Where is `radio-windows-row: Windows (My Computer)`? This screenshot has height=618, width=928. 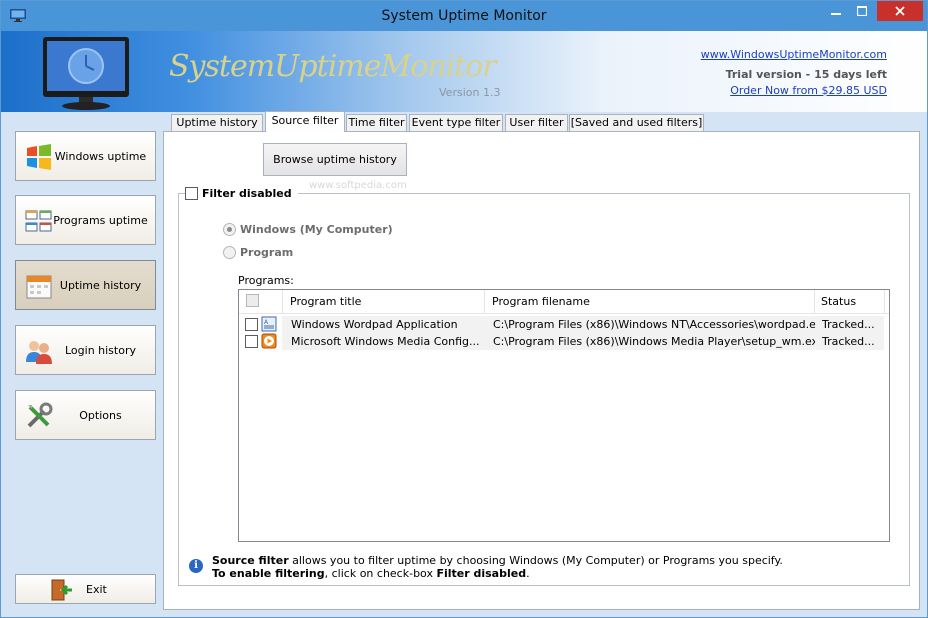
radio-windows-row: Windows (My Computer) is located at coordinates (308, 229).